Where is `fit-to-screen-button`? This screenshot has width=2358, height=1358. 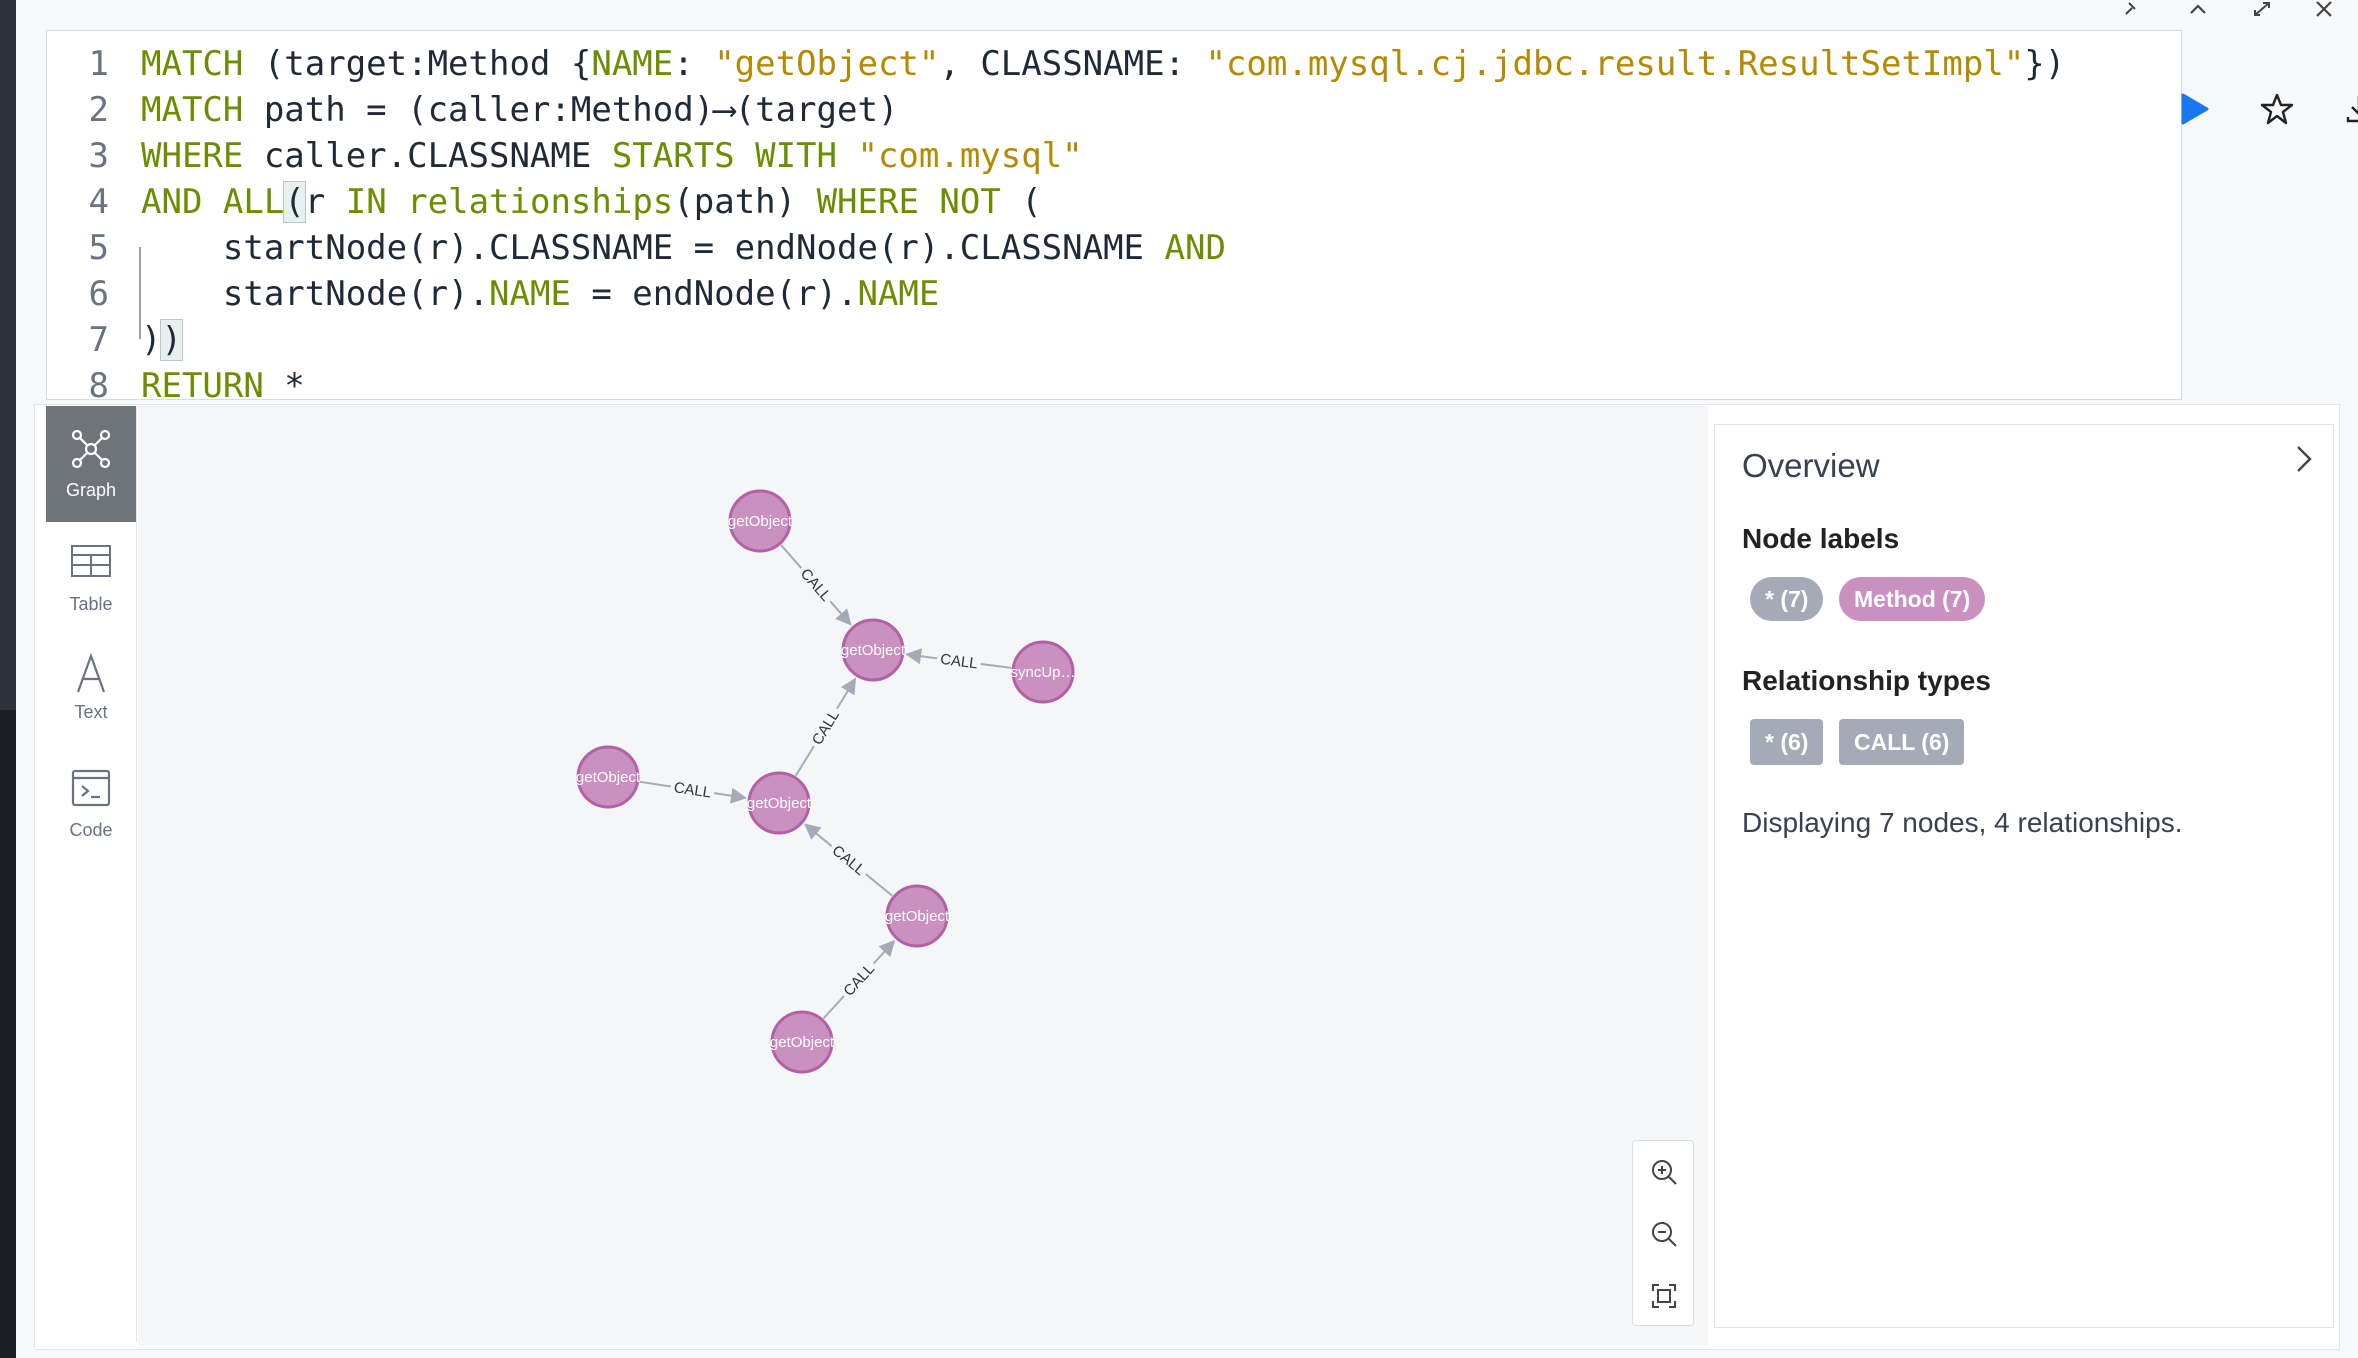 fit-to-screen-button is located at coordinates (1664, 1296).